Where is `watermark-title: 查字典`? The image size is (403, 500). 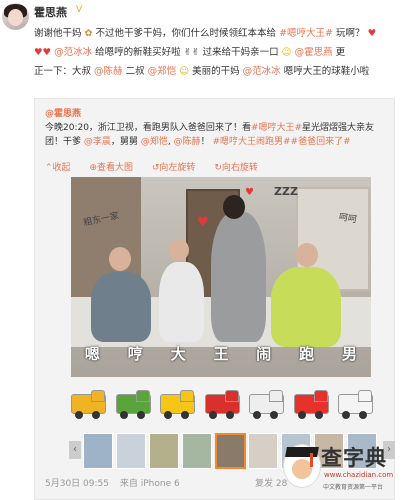
watermark-title: 查字典 is located at coordinates (354, 458).